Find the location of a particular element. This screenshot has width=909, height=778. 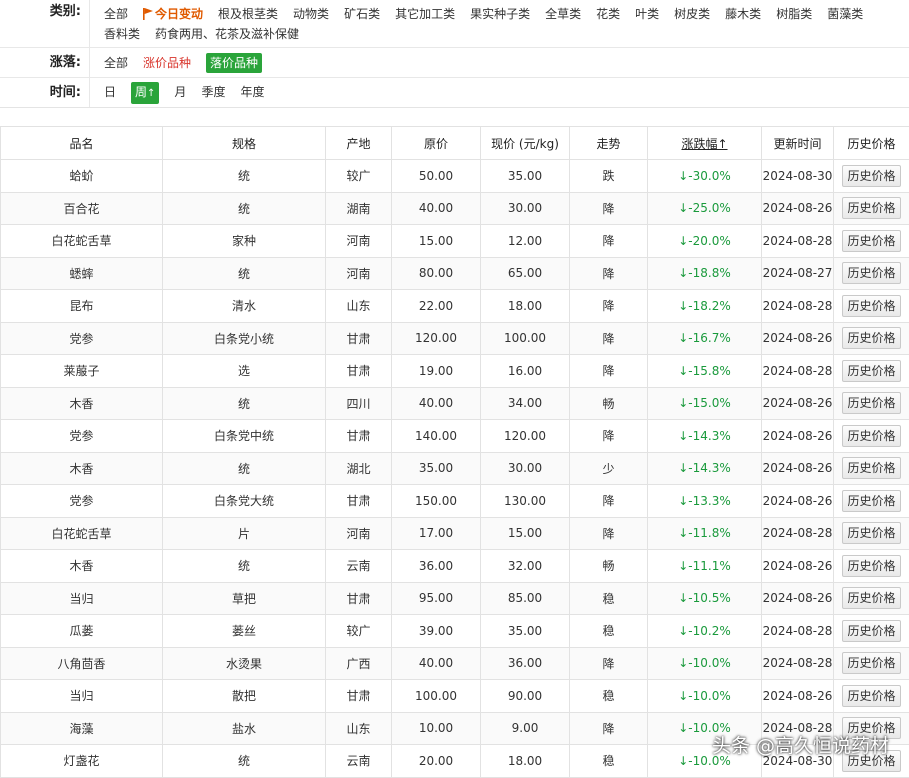

time-option-0-label: 日 is located at coordinates (110, 92).